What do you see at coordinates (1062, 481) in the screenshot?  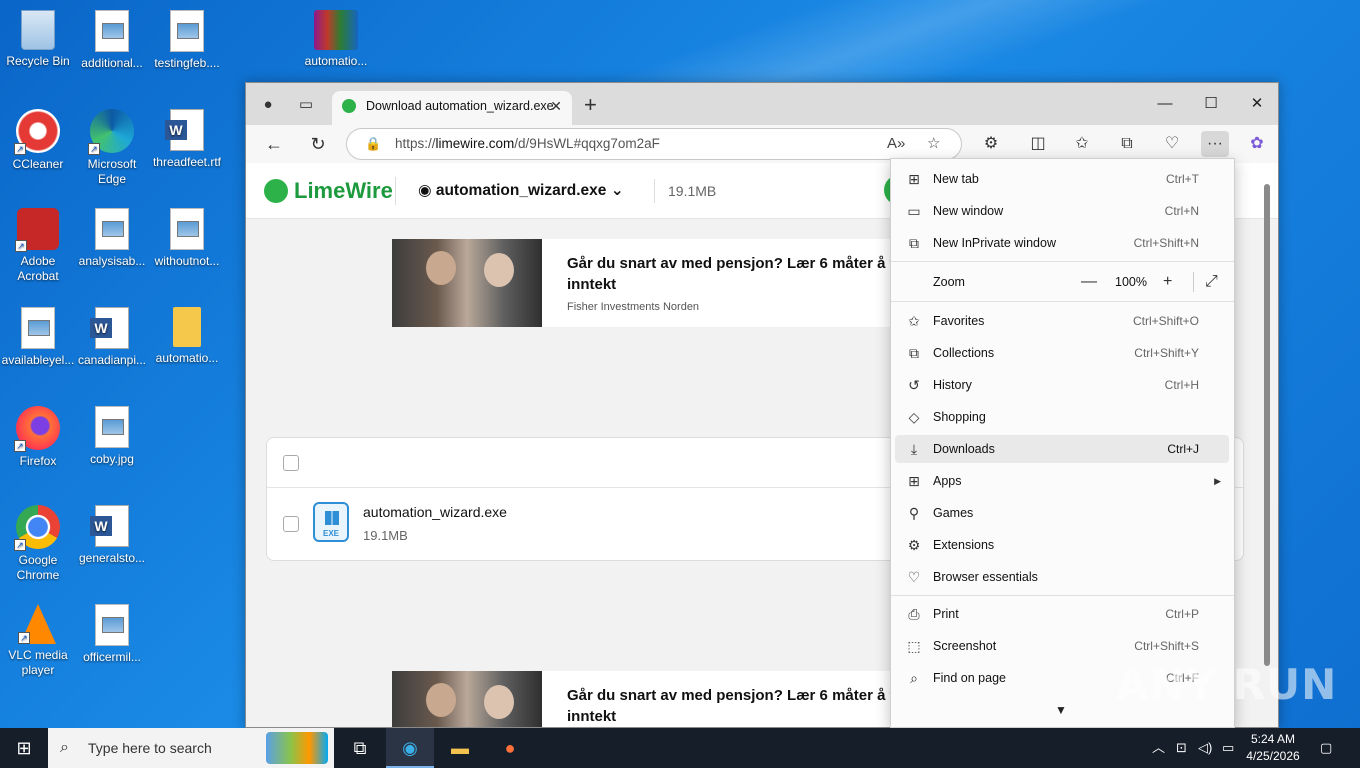 I see `menu-item-apps: ⊞ Apps ▶` at bounding box center [1062, 481].